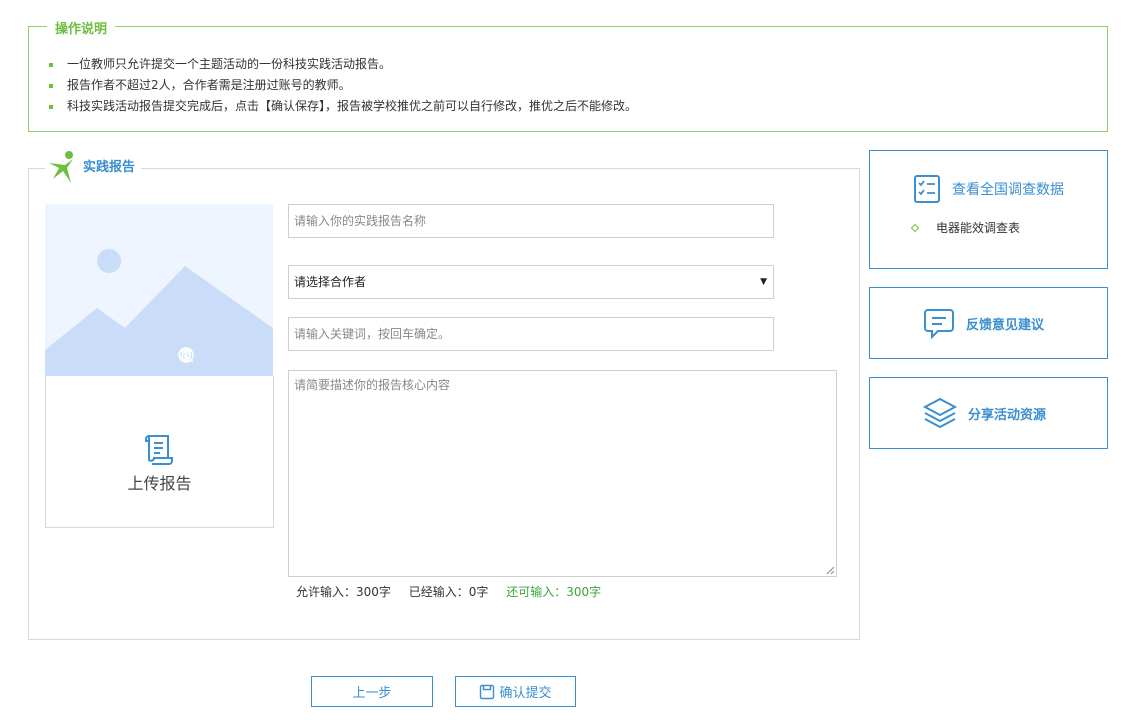 This screenshot has height=726, width=1139. Describe the element at coordinates (109, 167) in the screenshot. I see `report-title: 实践报告` at that location.